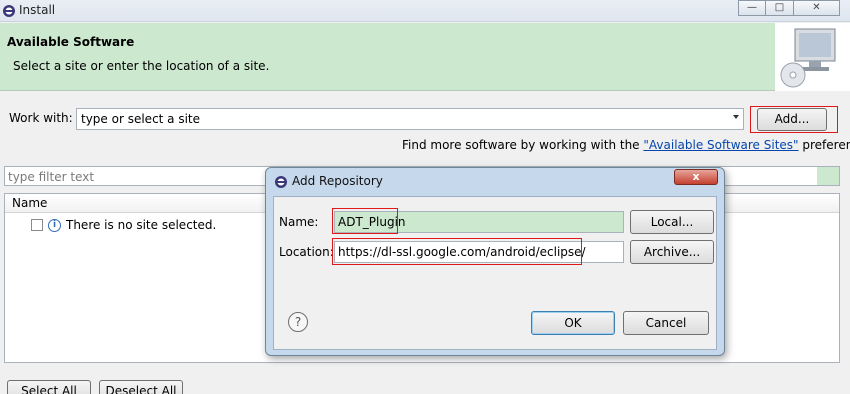 This screenshot has height=394, width=850. I want to click on find-more-prefix: Find more software by working with the, so click(523, 145).